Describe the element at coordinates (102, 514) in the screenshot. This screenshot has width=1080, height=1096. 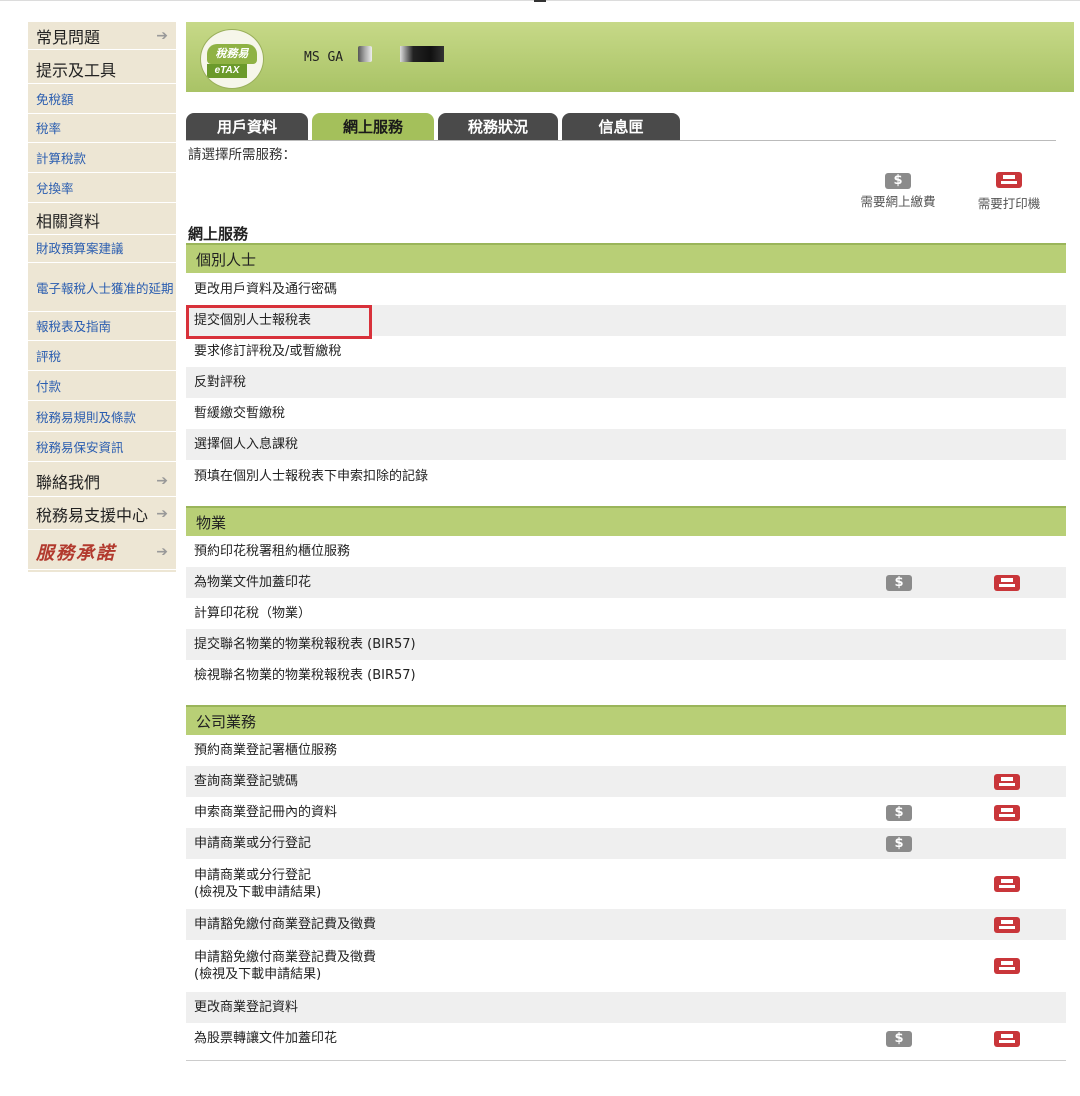
I see `sidebar-item-15: 稅務易支援中心 ➔` at that location.